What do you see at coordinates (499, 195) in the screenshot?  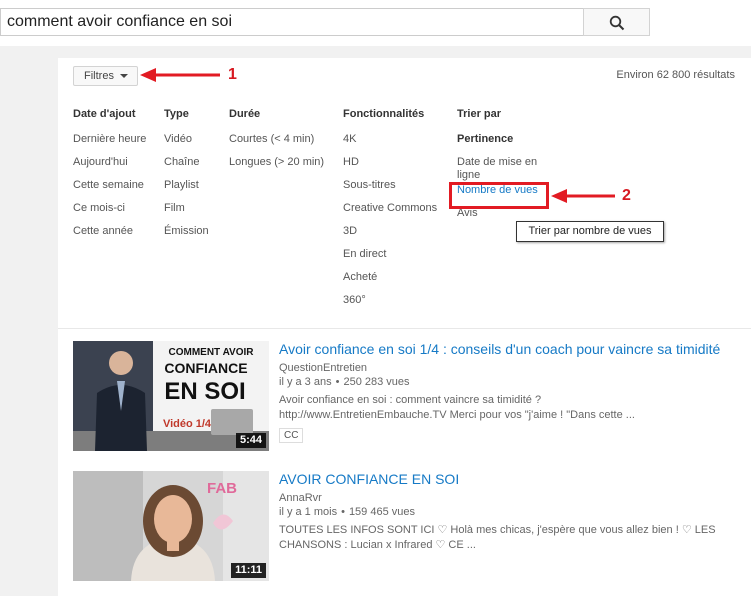 I see `annotation-highlight-box` at bounding box center [499, 195].